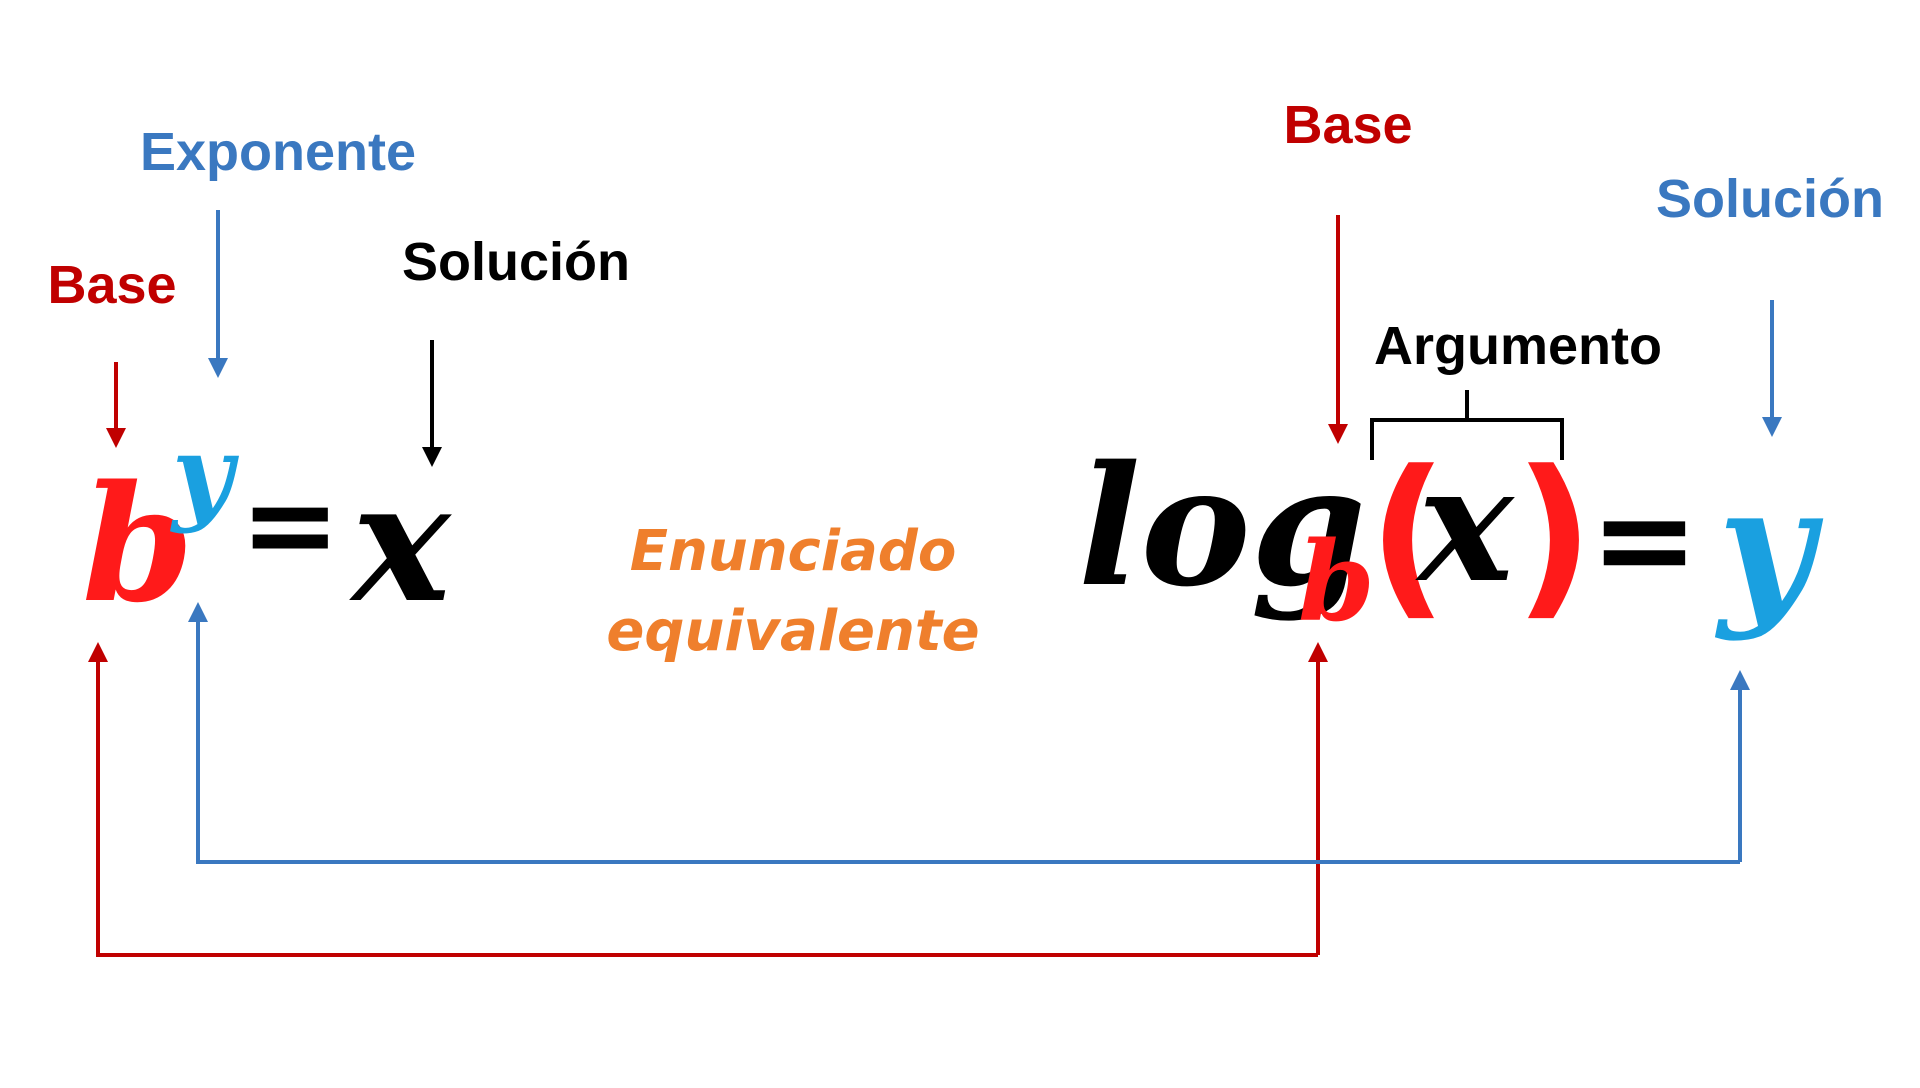  I want to click on log-result-symbol: y, so click(1769, 546).